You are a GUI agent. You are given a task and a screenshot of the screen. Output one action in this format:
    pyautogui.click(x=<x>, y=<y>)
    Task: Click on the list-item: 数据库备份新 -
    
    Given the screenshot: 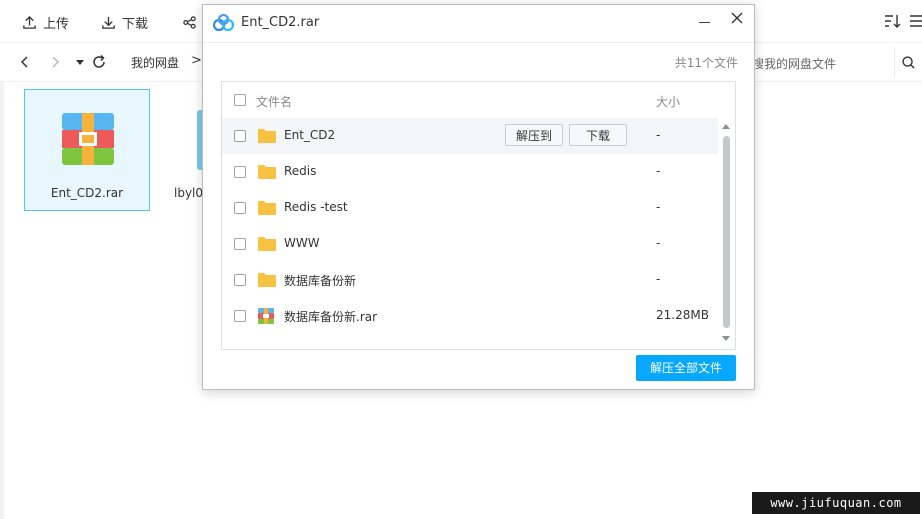 What is the action you would take?
    pyautogui.click(x=470, y=280)
    